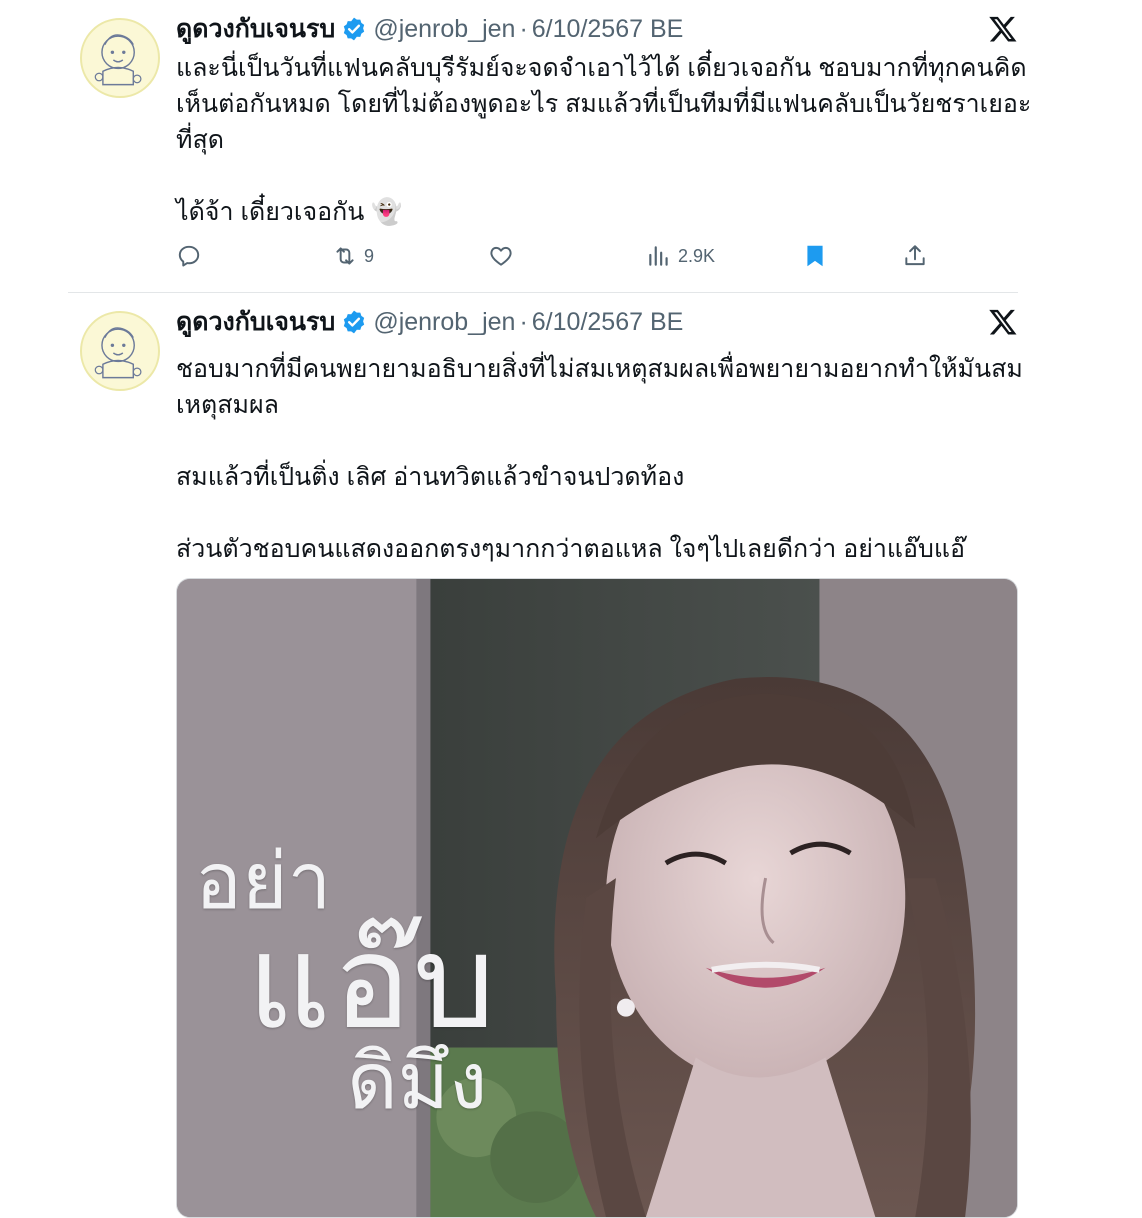 This screenshot has height=1218, width=1142. I want to click on views-count: 2.9K, so click(697, 255).